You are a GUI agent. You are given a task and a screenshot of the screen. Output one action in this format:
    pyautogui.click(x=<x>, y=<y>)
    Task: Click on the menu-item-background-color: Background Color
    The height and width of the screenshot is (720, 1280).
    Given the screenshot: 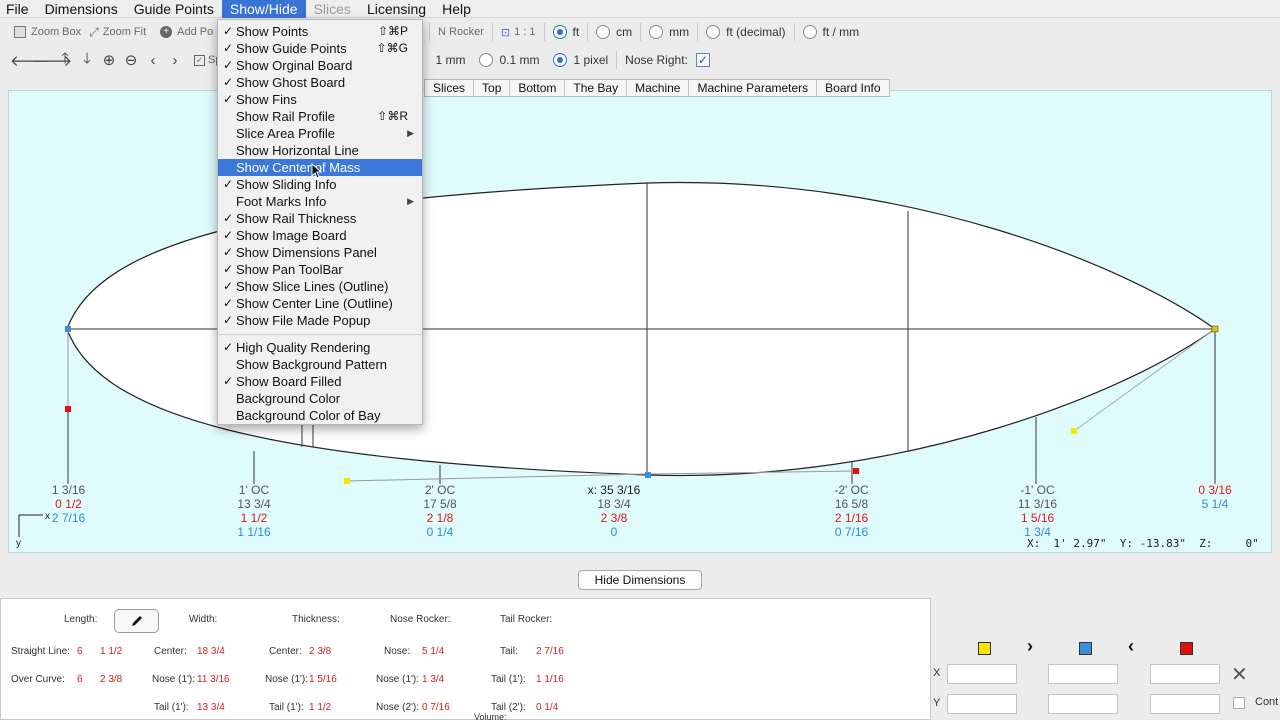 What is the action you would take?
    pyautogui.click(x=320, y=398)
    